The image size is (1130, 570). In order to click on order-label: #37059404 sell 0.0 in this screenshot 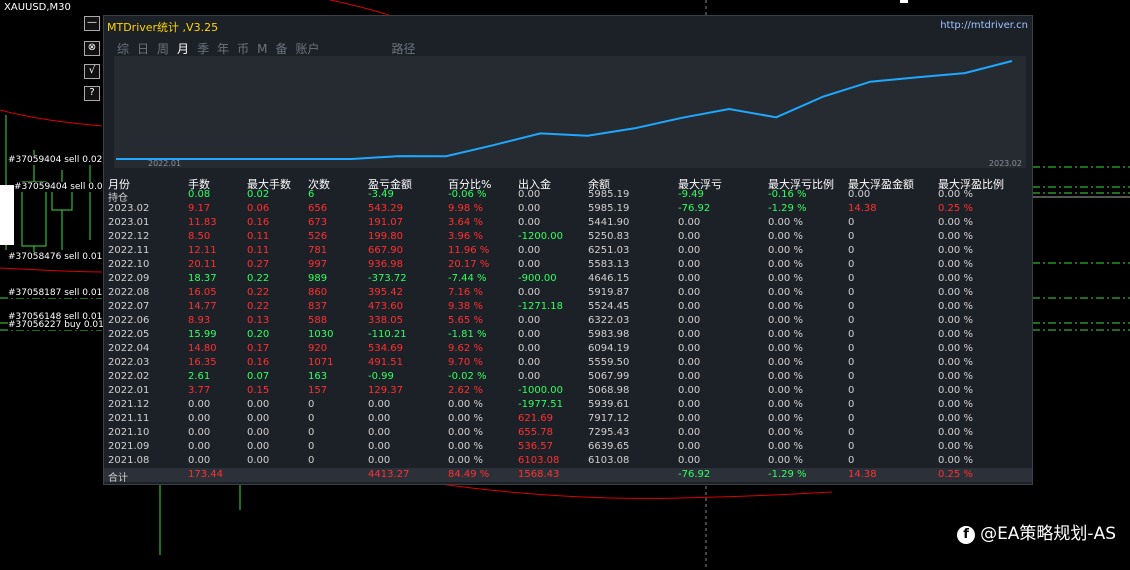, I will do `click(58, 187)`.